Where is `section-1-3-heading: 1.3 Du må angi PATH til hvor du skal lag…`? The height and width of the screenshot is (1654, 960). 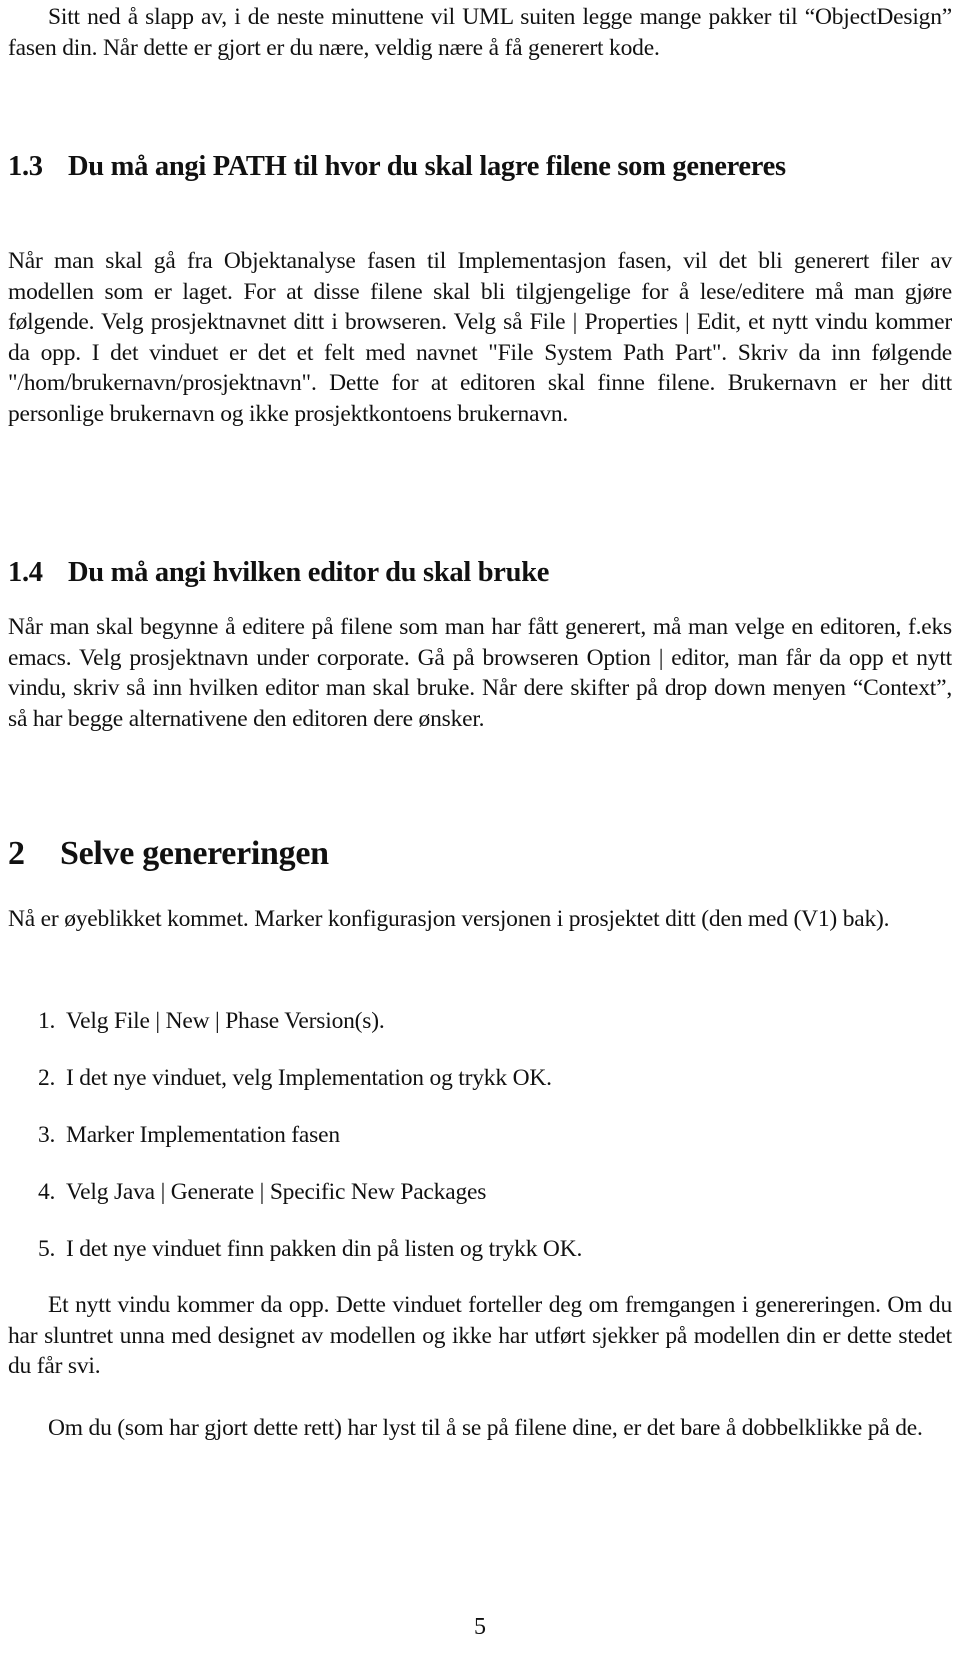 section-1-3-heading: 1.3 Du må angi PATH til hvor du skal lag… is located at coordinates (480, 167).